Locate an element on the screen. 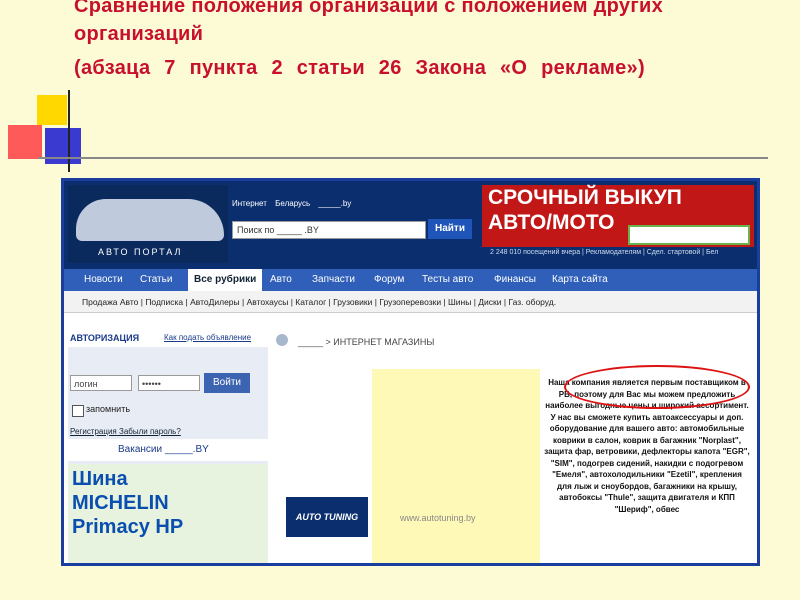 This screenshot has height=600, width=800. forgot-password-link: Забыли пароль? is located at coordinates (150, 431).